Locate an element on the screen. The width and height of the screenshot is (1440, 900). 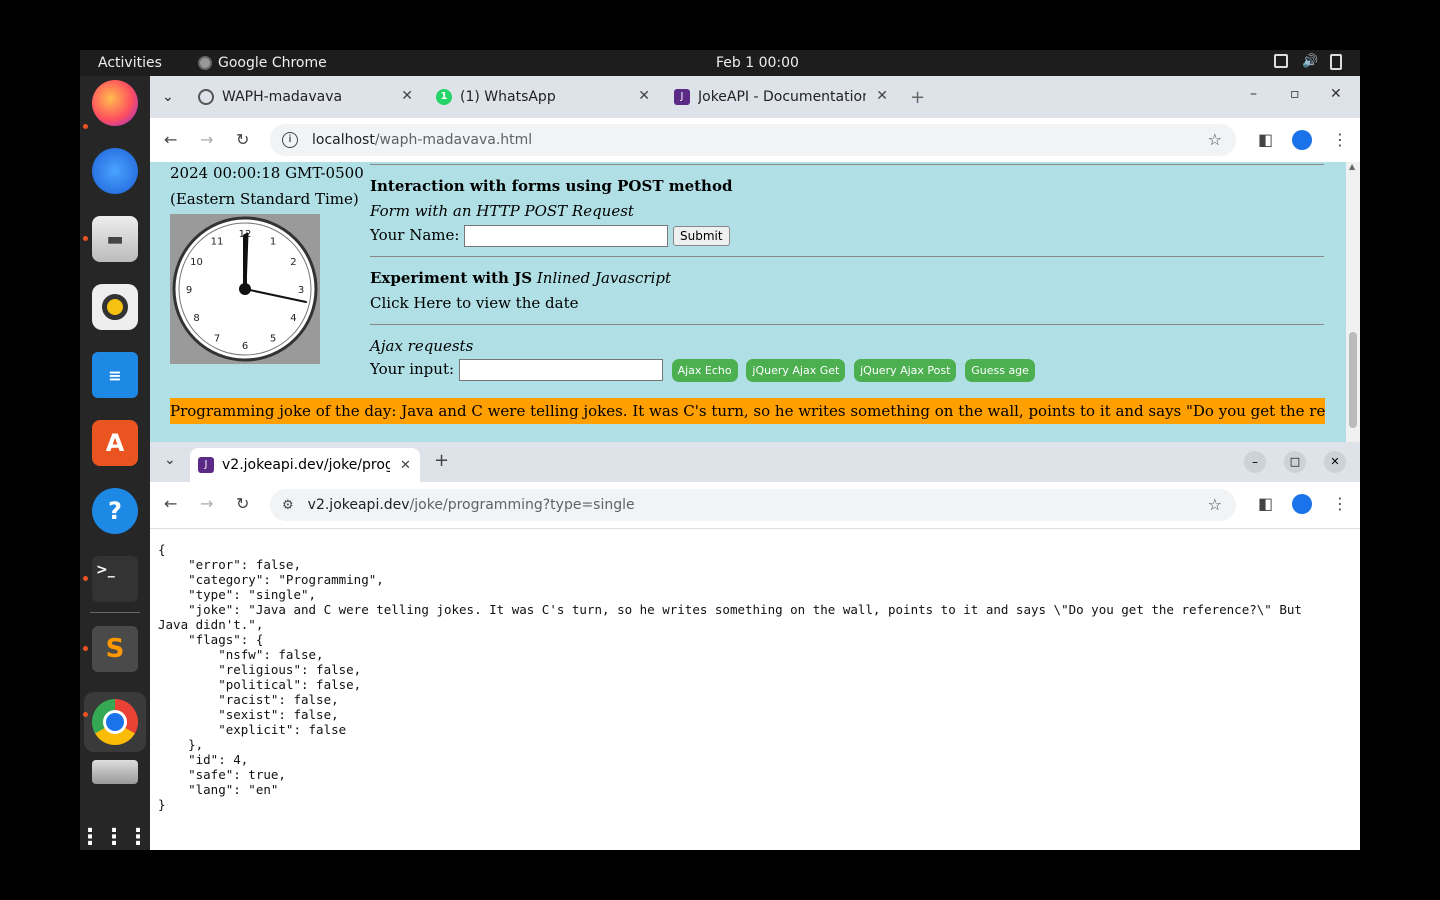
divider is located at coordinates (847, 164).